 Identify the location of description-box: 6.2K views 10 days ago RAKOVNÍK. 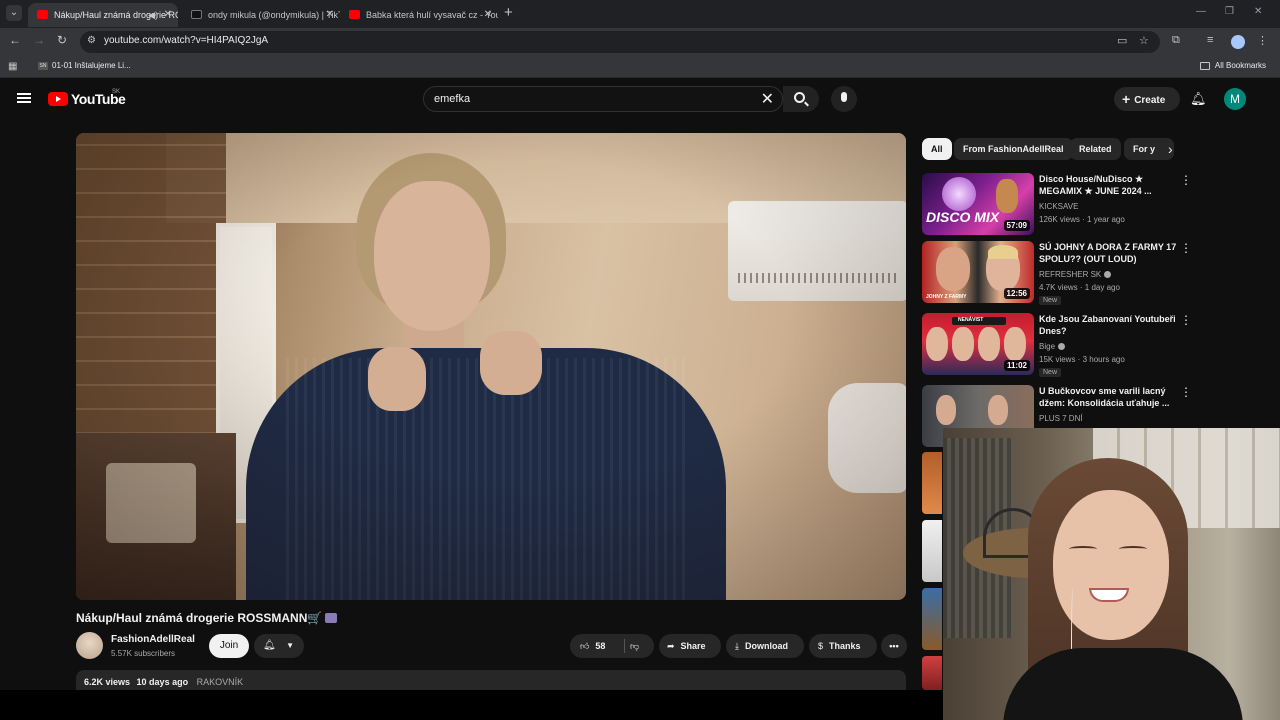
(491, 680).